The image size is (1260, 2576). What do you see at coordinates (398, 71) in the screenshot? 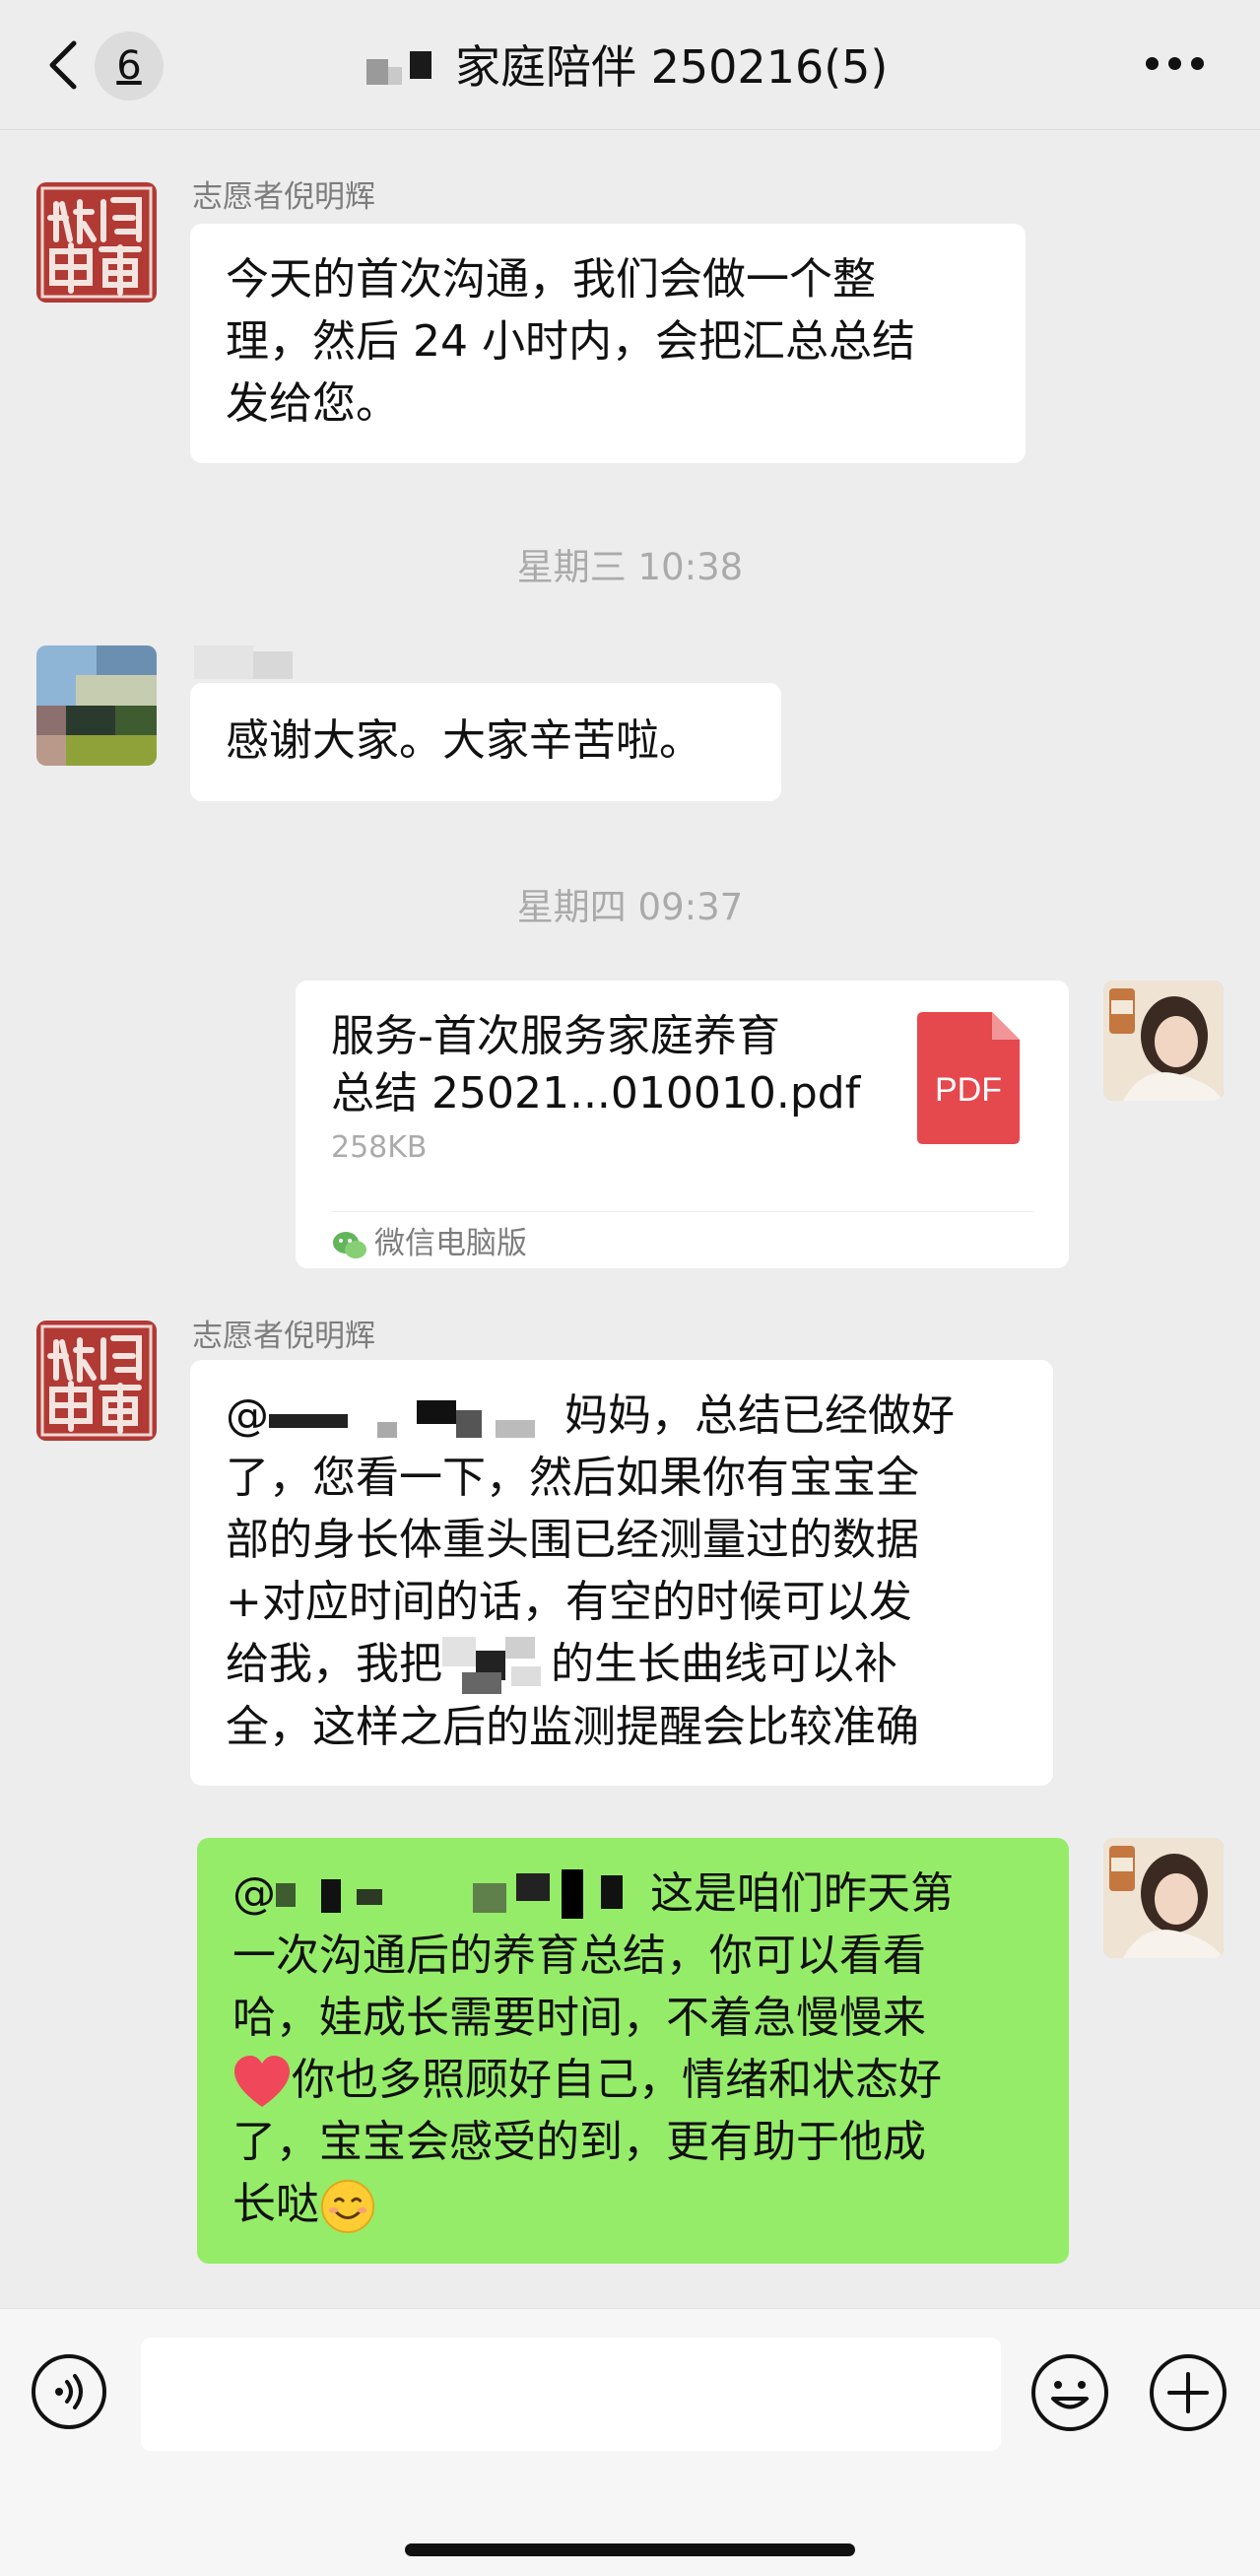
I see `pixelated-group-name` at bounding box center [398, 71].